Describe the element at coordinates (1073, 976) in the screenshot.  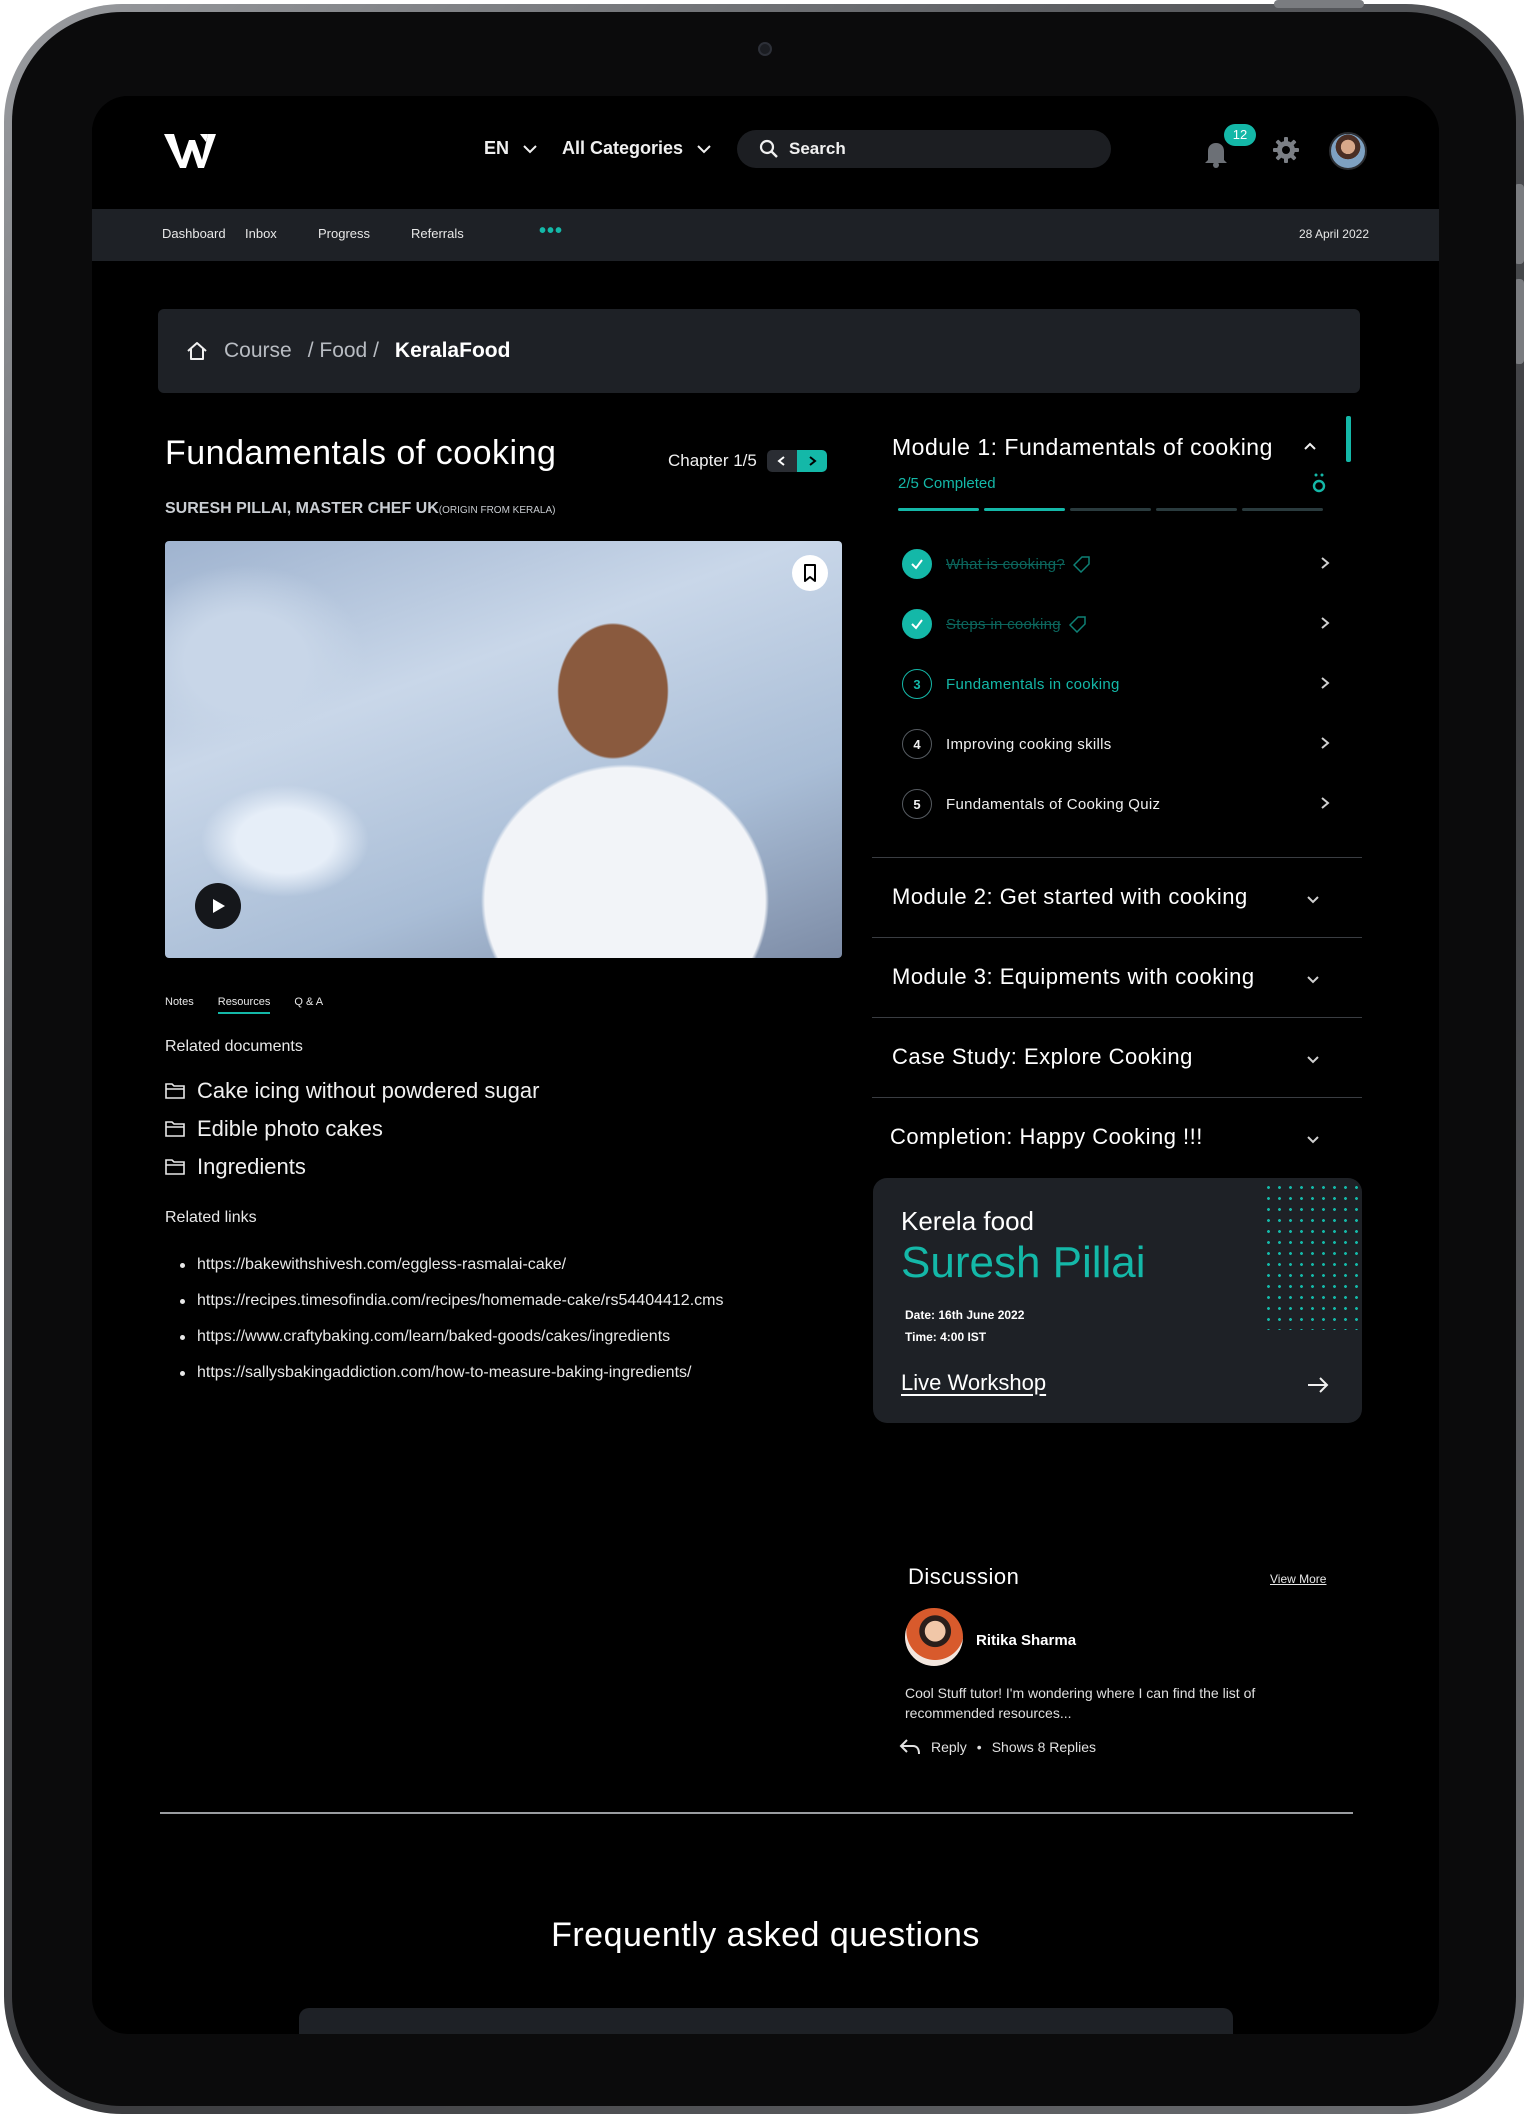
I see `module-title: Module 3: Equipments with cooking` at that location.